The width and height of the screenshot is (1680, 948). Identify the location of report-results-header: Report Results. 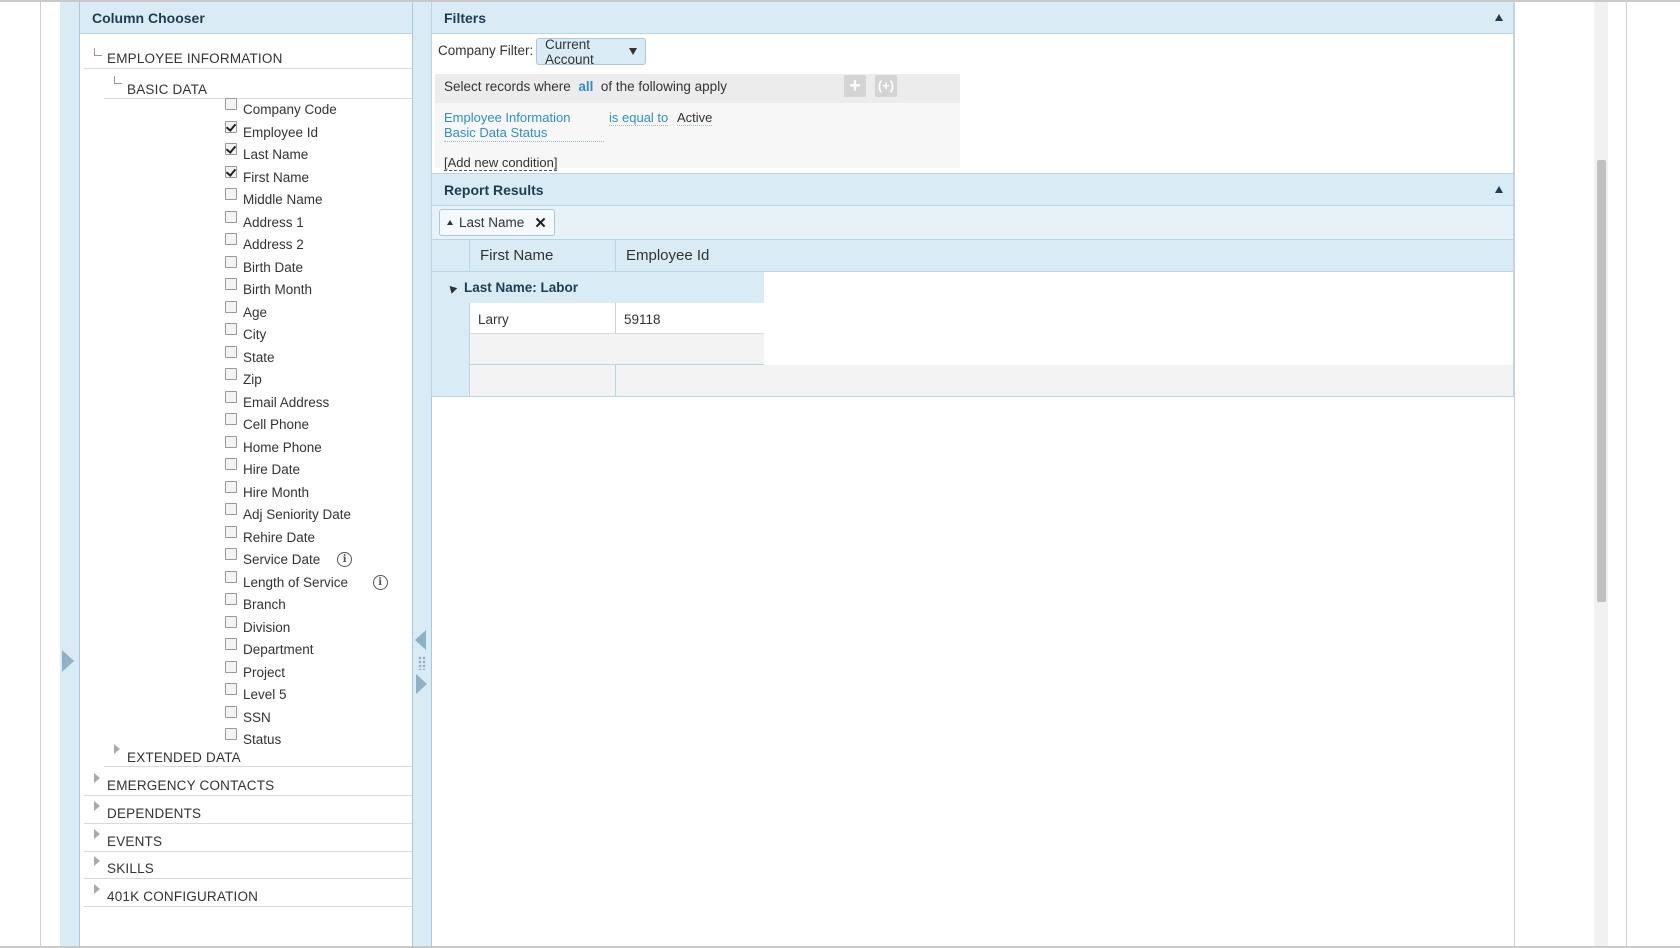
(972, 190).